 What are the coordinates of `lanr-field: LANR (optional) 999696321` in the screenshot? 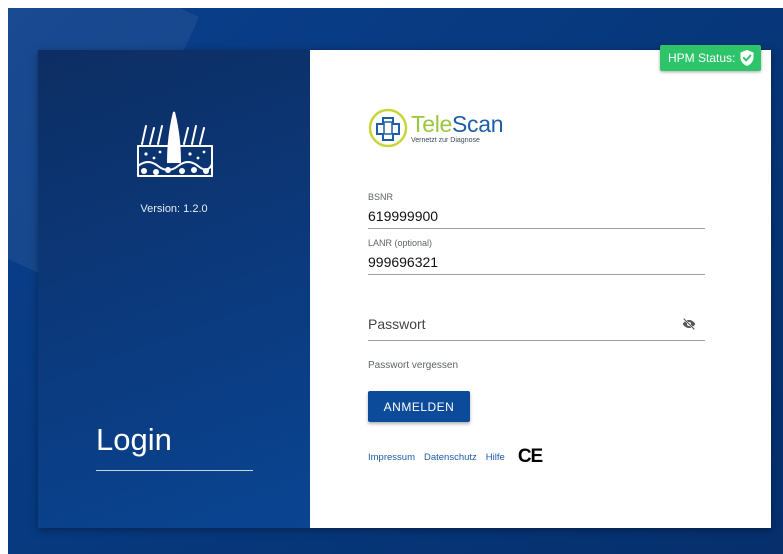 It's located at (536, 256).